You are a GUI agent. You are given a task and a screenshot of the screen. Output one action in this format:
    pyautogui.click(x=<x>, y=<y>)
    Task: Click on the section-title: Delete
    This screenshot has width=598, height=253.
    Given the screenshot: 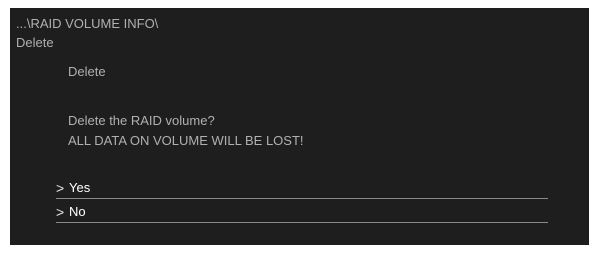 What is the action you would take?
    pyautogui.click(x=35, y=42)
    